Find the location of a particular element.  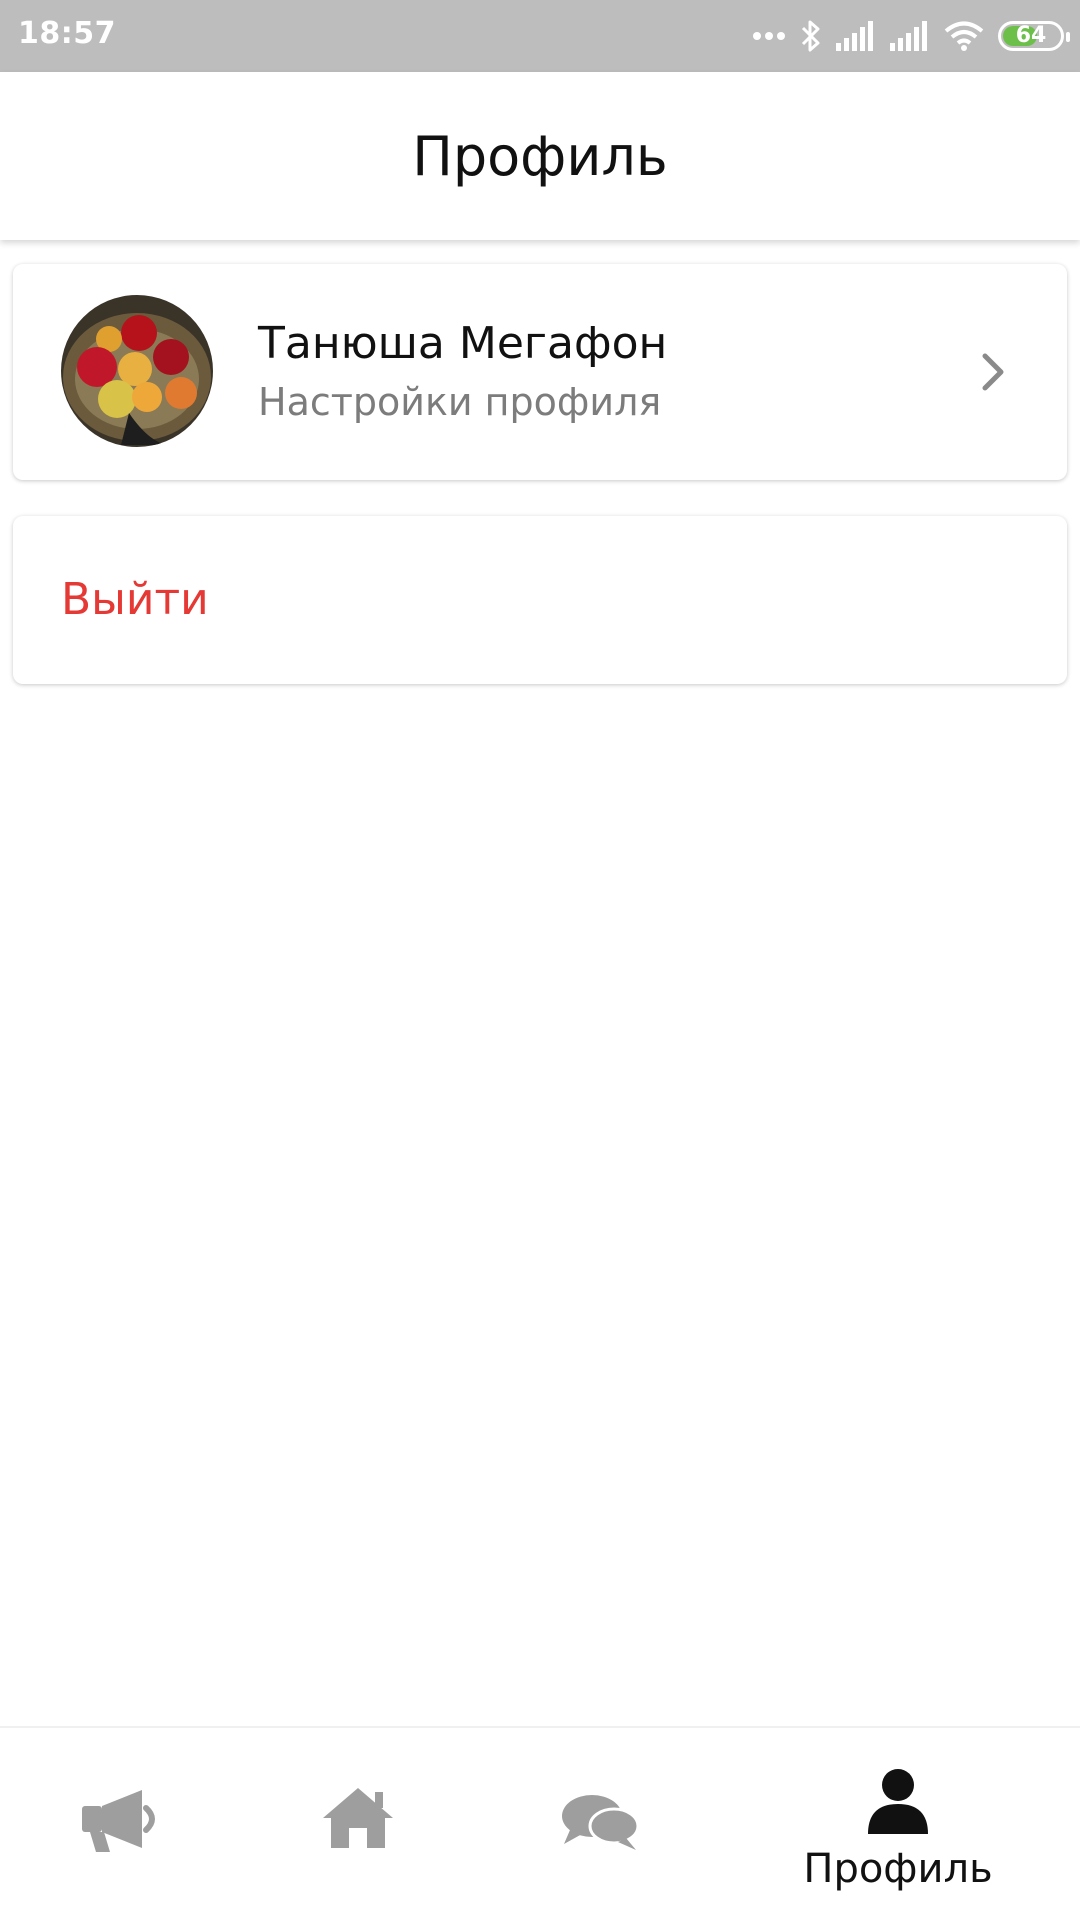

status-bar: 18:57 64 is located at coordinates (540, 36).